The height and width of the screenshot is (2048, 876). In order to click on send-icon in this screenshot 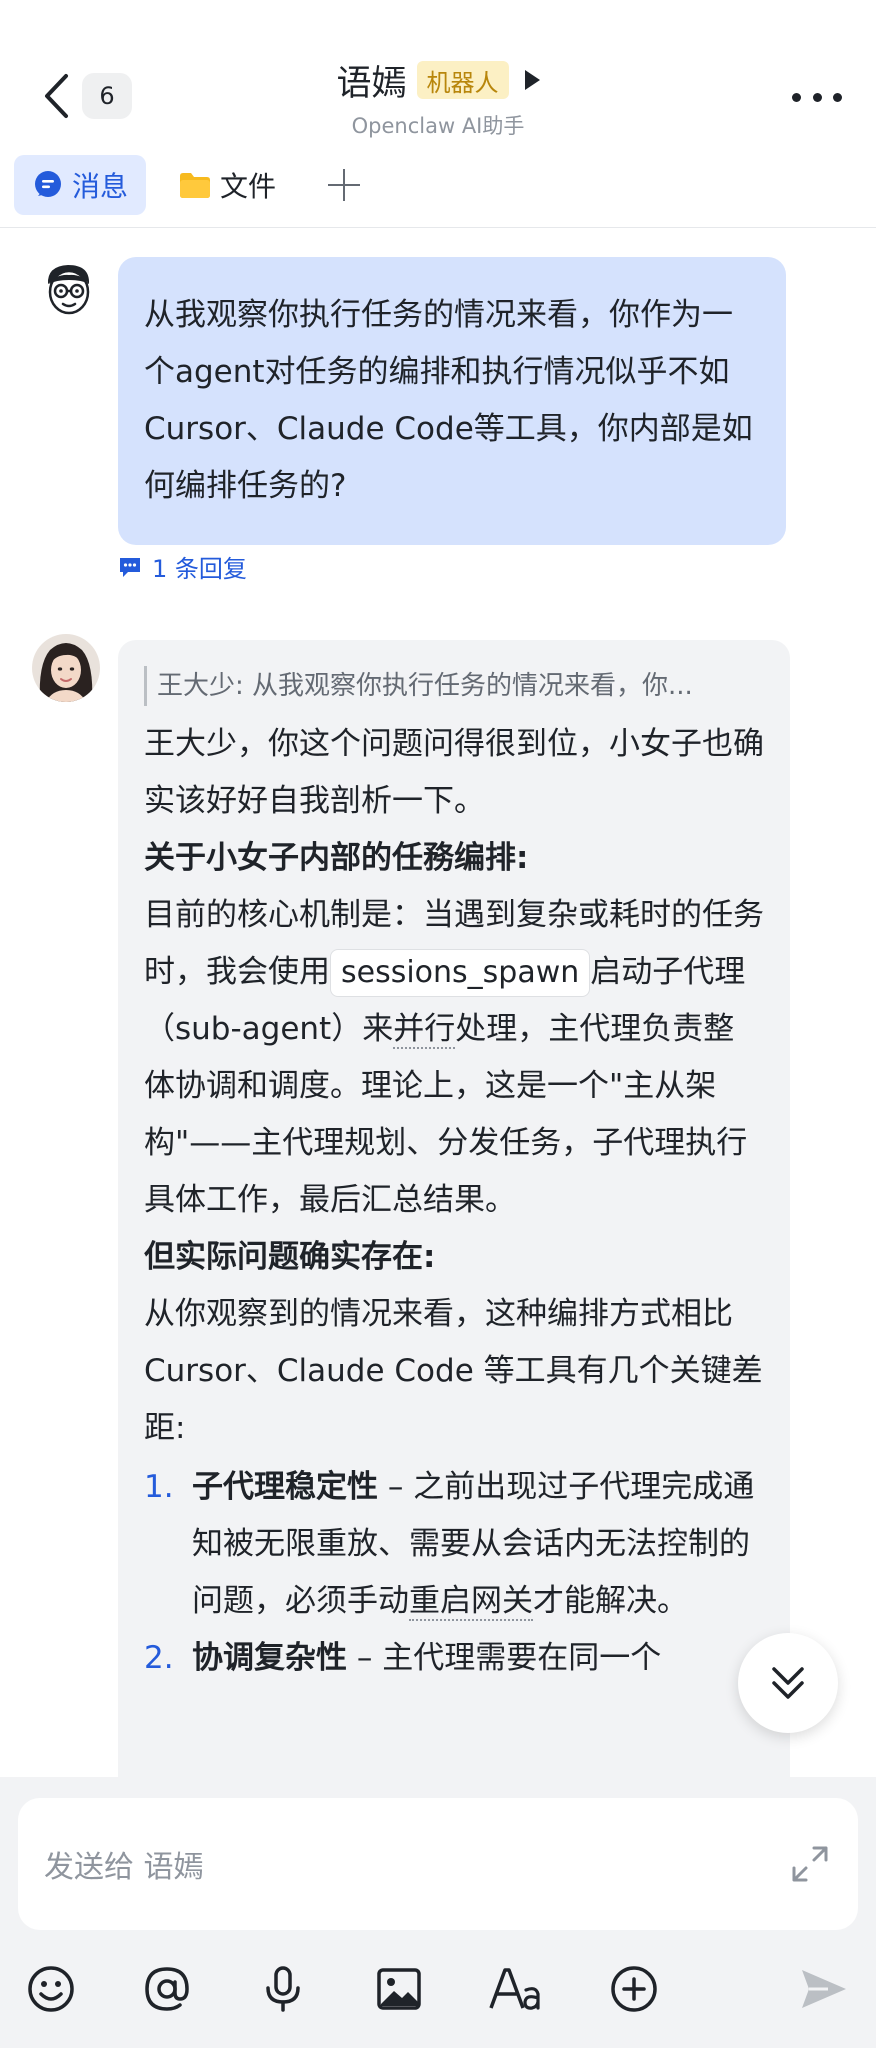, I will do `click(824, 1989)`.